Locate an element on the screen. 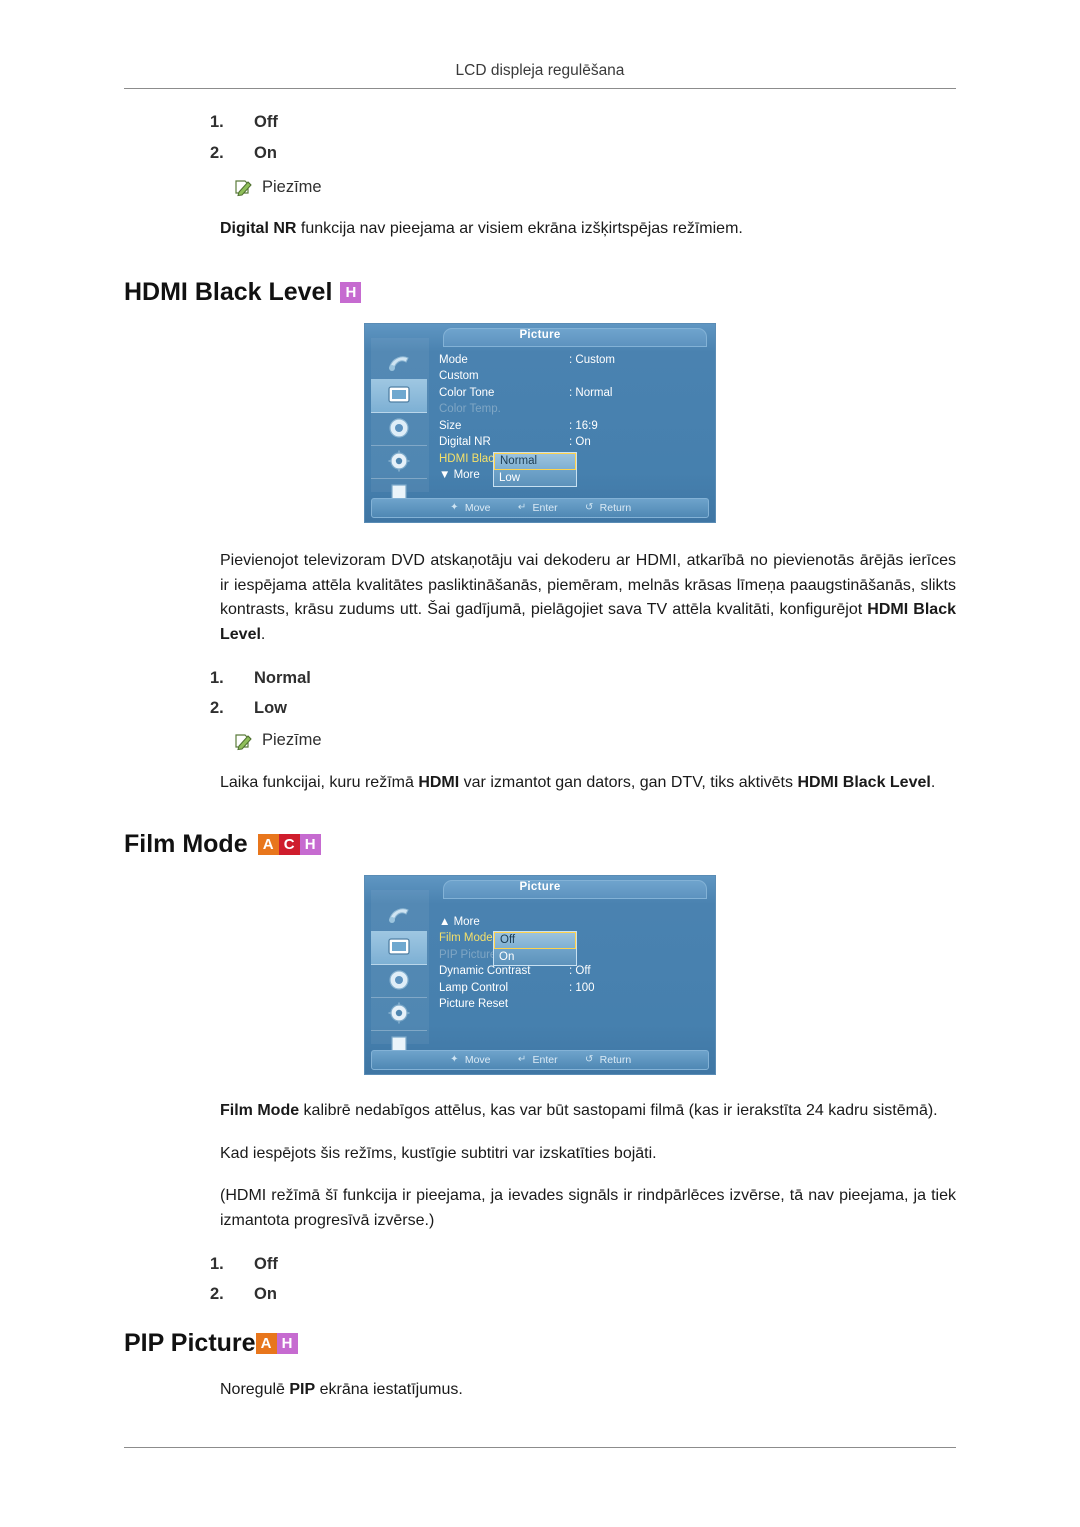 The width and height of the screenshot is (1080, 1527). osd-row: Color Tone : Normal is located at coordinates (574, 395).